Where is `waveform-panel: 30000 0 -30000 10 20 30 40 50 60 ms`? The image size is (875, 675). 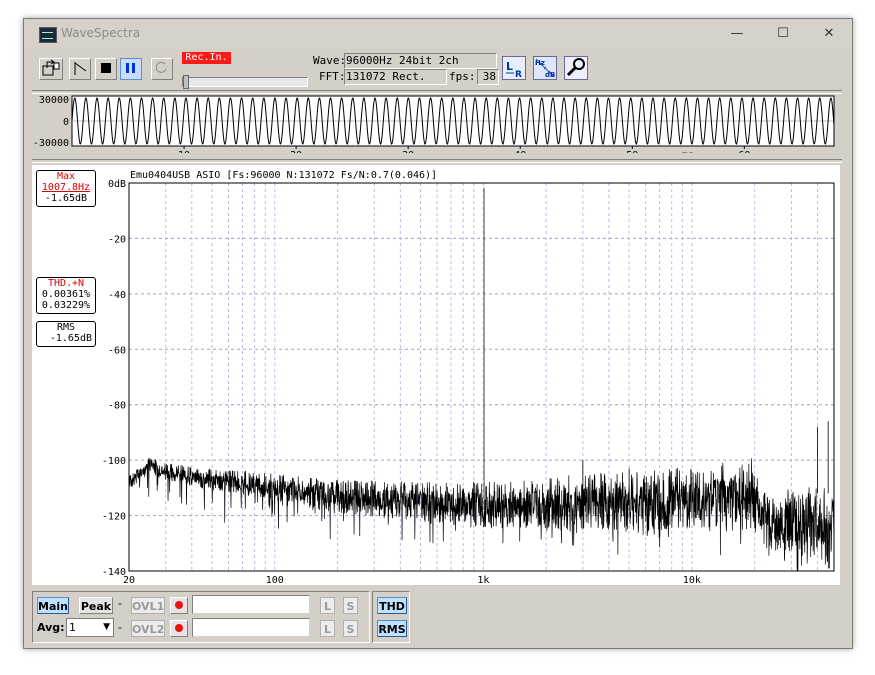 waveform-panel: 30000 0 -30000 10 20 30 40 50 60 ms is located at coordinates (436, 127).